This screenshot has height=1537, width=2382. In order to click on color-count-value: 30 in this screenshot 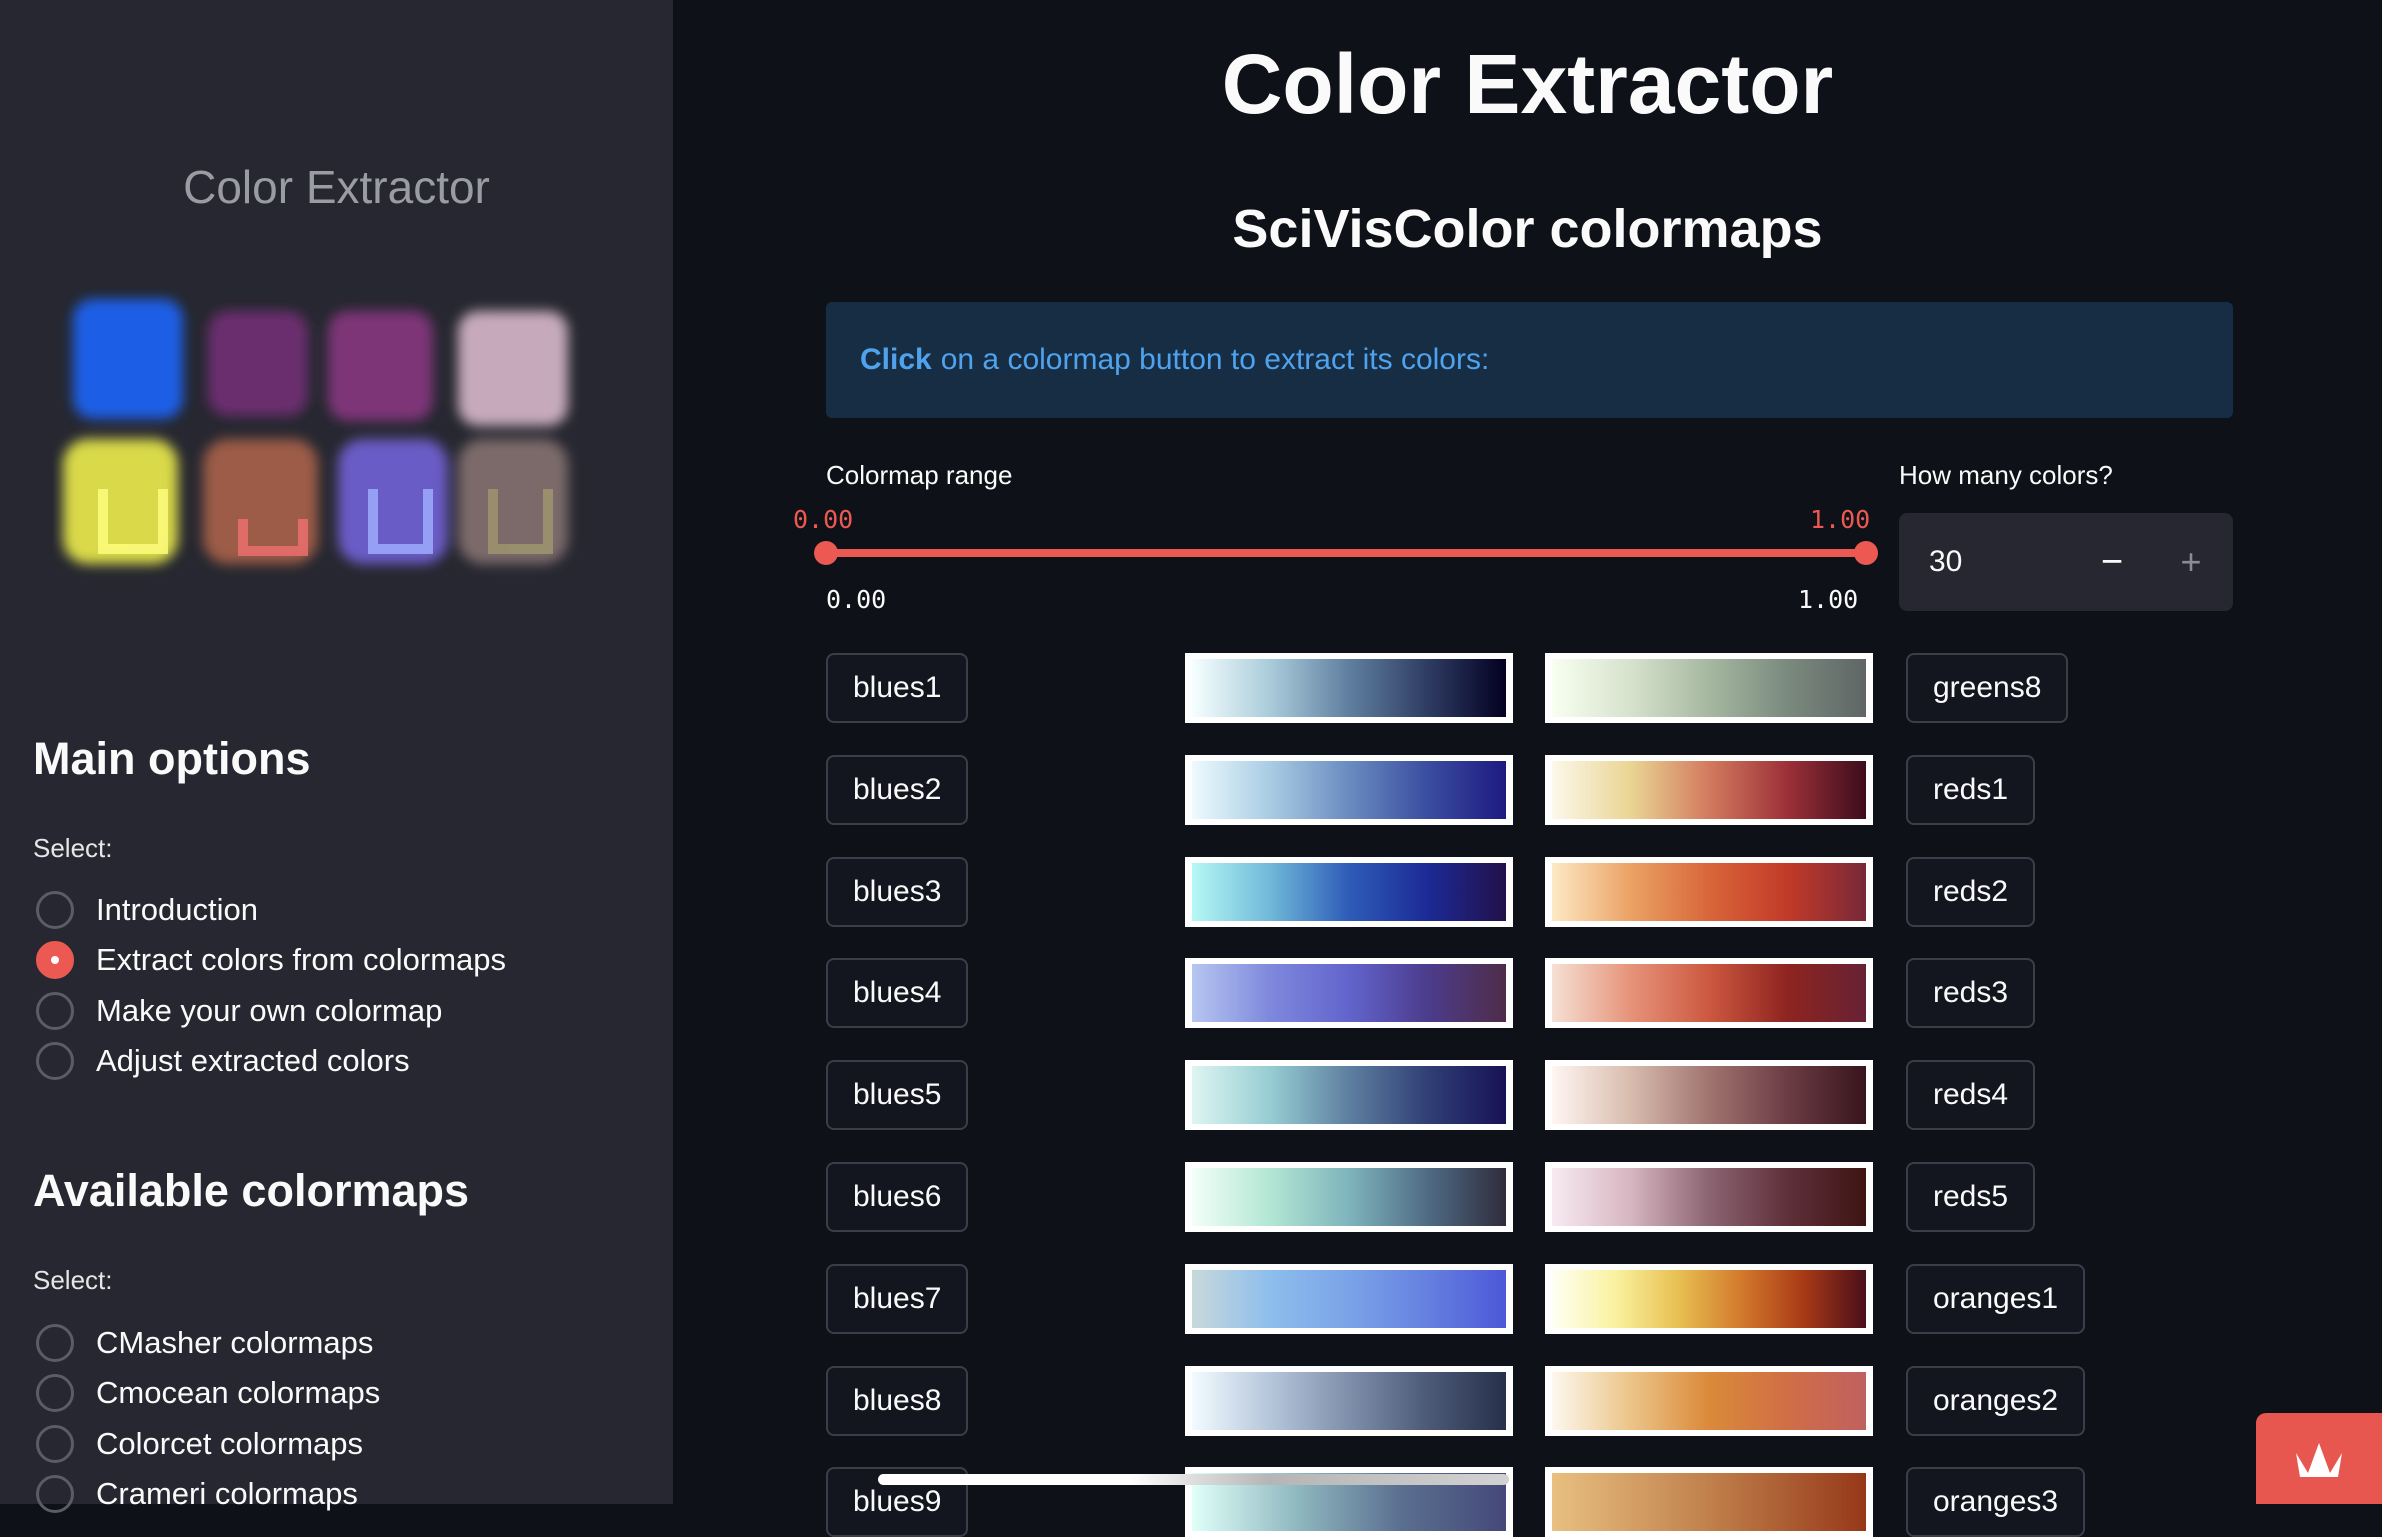, I will do `click(1945, 562)`.